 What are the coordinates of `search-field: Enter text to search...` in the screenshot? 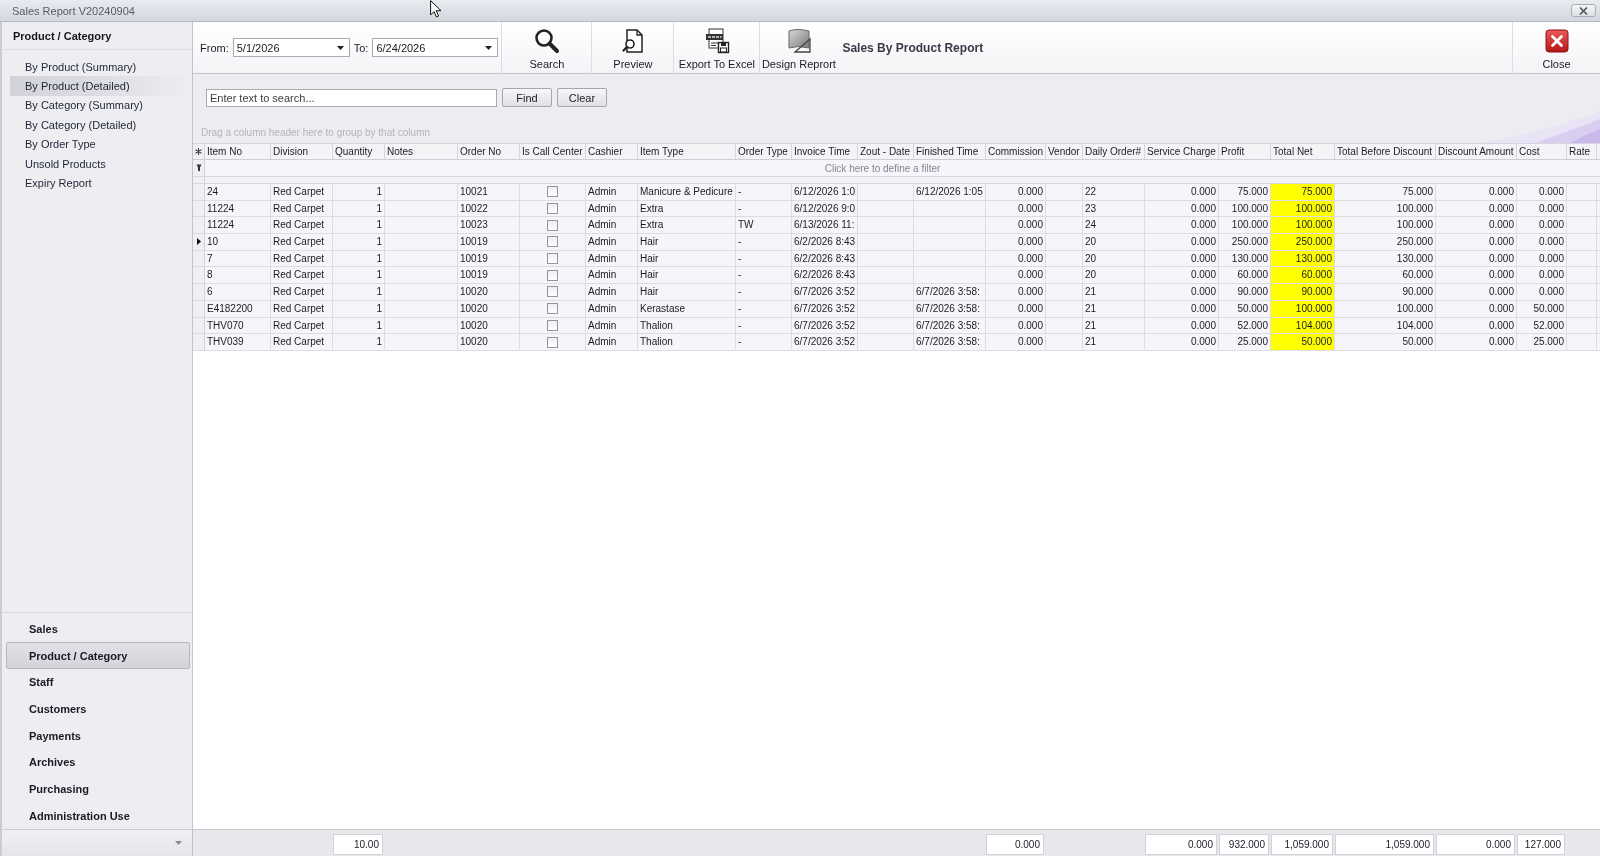 It's located at (351, 97).